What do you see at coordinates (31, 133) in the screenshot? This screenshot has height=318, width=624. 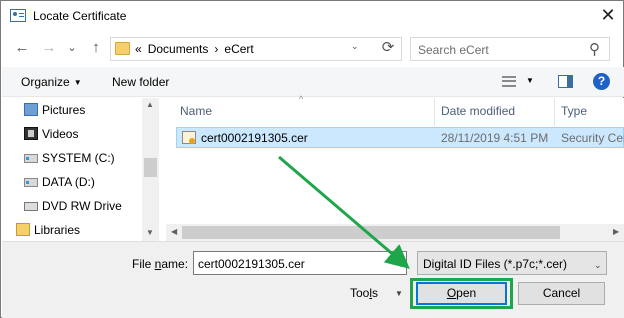 I see `videos-icon` at bounding box center [31, 133].